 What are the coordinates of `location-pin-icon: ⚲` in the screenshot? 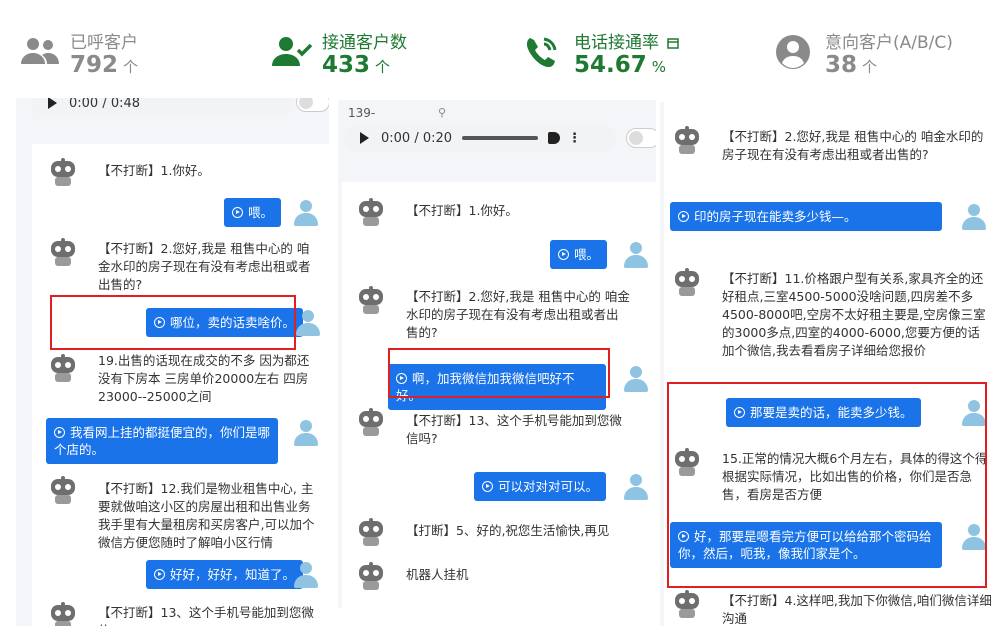 It's located at (442, 112).